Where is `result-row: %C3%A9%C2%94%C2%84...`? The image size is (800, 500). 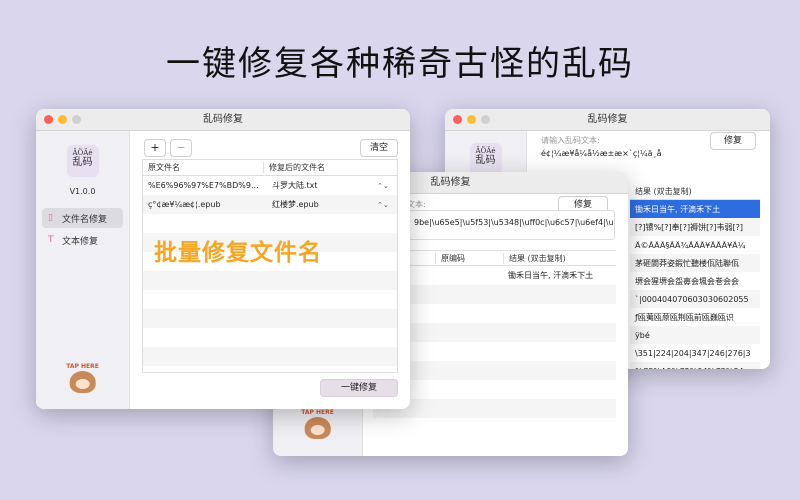
result-row: %C3%A9%C2%94%C2%84... is located at coordinates (695, 365).